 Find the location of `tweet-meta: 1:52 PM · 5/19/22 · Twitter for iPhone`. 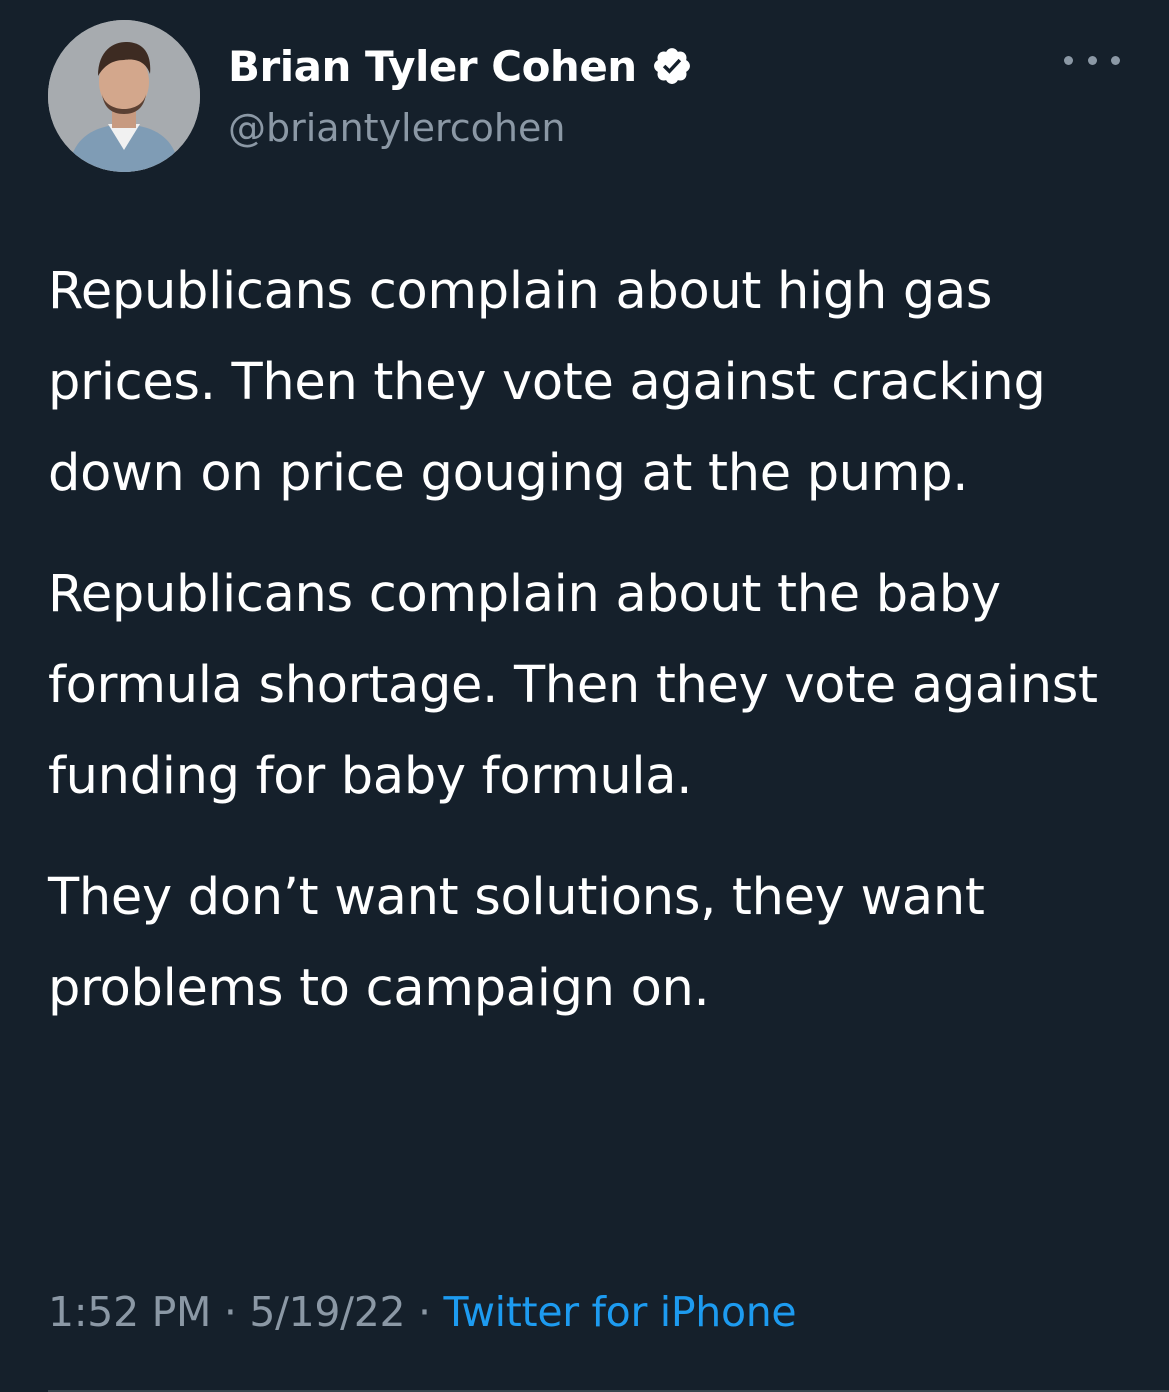

tweet-meta: 1:52 PM · 5/19/22 · Twitter for iPhone is located at coordinates (422, 1312).